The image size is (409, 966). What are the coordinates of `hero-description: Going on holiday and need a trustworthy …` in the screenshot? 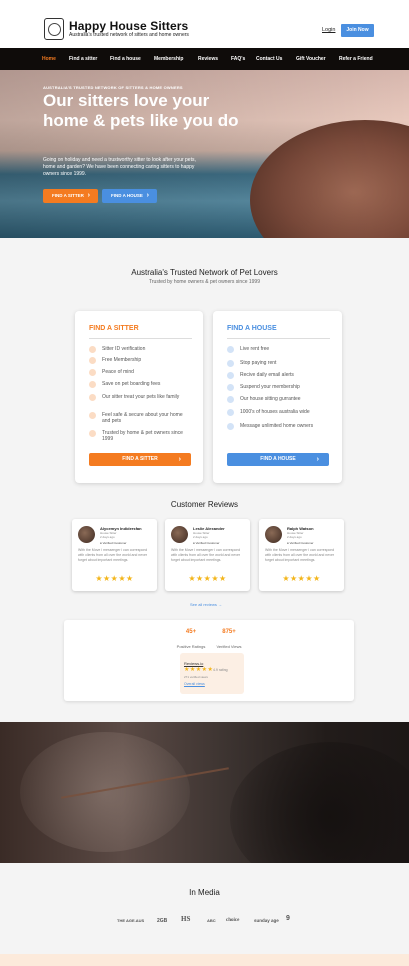 It's located at (119, 167).